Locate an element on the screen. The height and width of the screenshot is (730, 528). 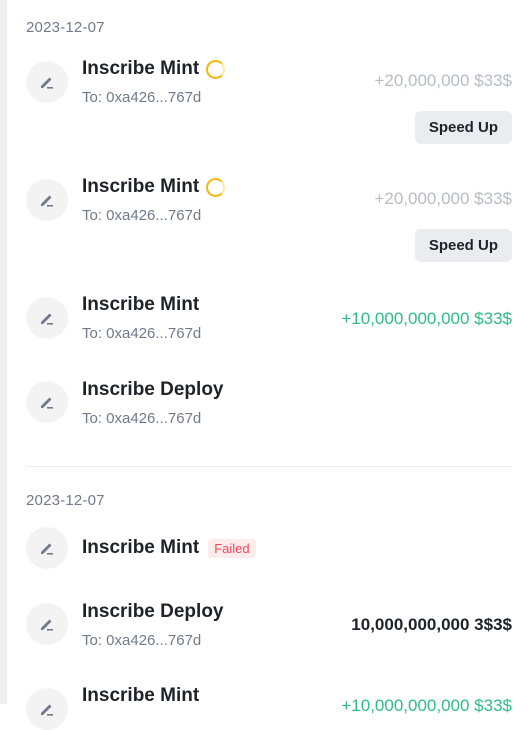
left-edge-border is located at coordinates (3, 352).